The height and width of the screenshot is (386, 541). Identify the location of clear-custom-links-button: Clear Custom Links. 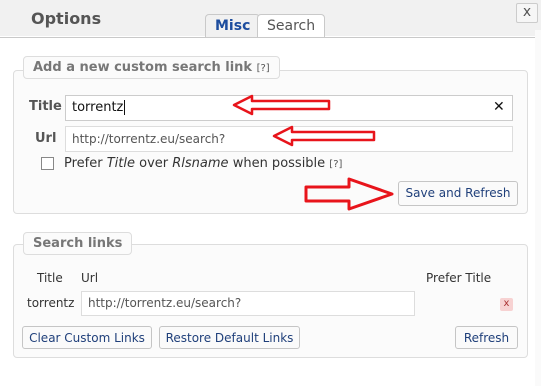
(87, 337).